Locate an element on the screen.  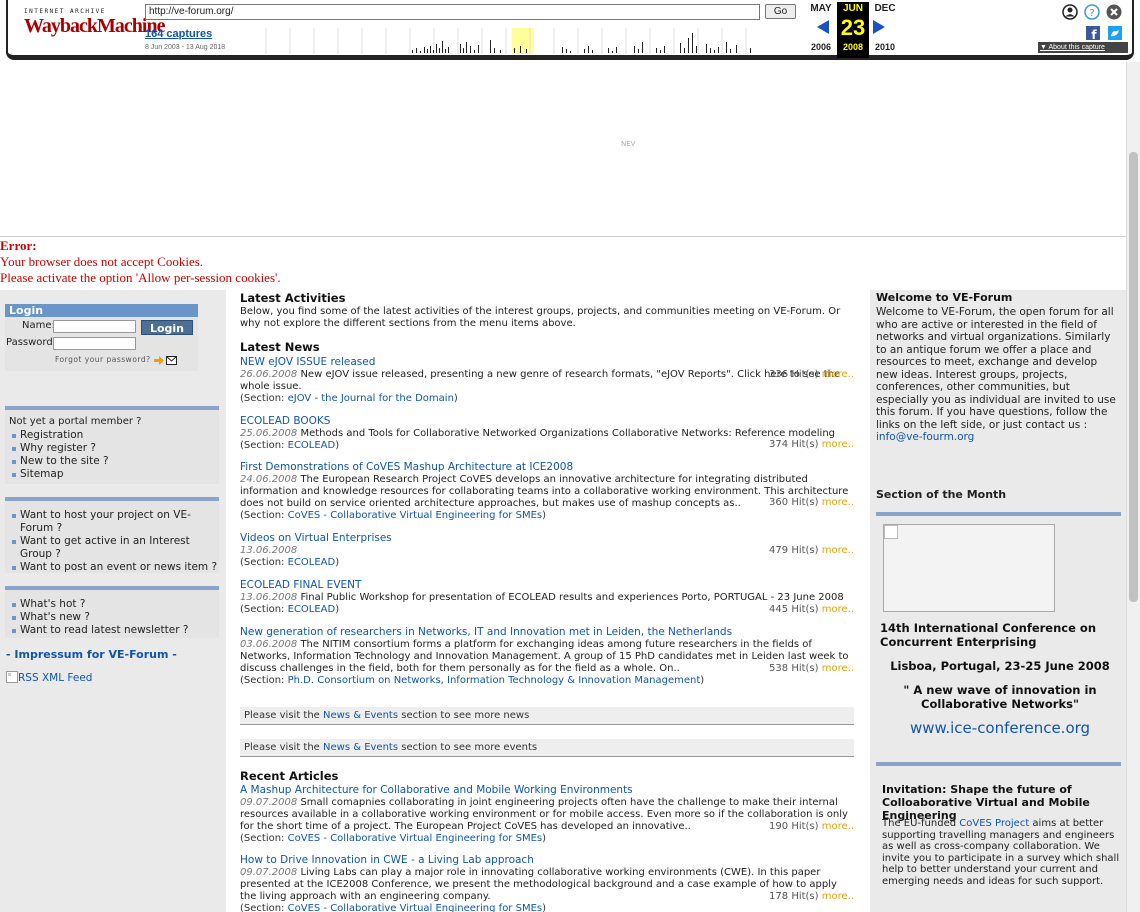
forgot-password-link: Forgot your password? is located at coordinates (116, 360).